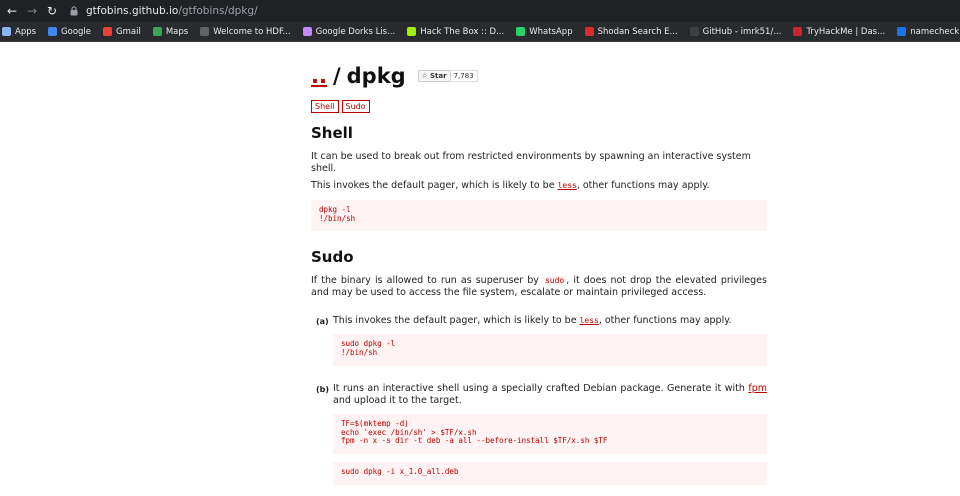 The width and height of the screenshot is (960, 496). Describe the element at coordinates (332, 133) in the screenshot. I see `section-heading-shell: Shell` at that location.